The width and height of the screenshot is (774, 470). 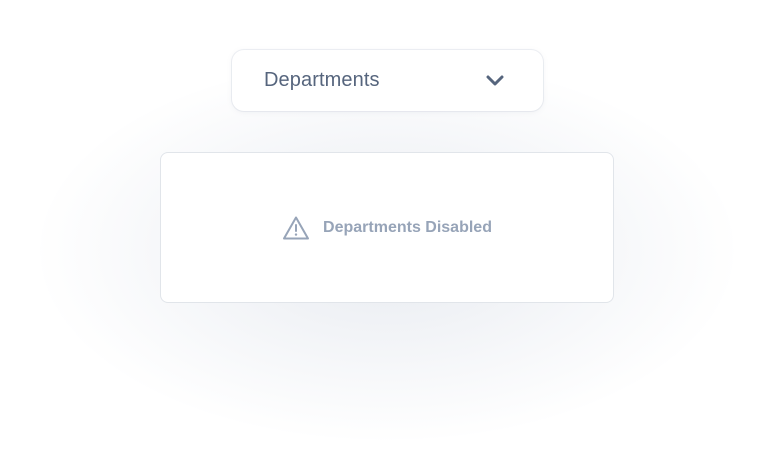 What do you see at coordinates (495, 81) in the screenshot?
I see `chevron-down-icon` at bounding box center [495, 81].